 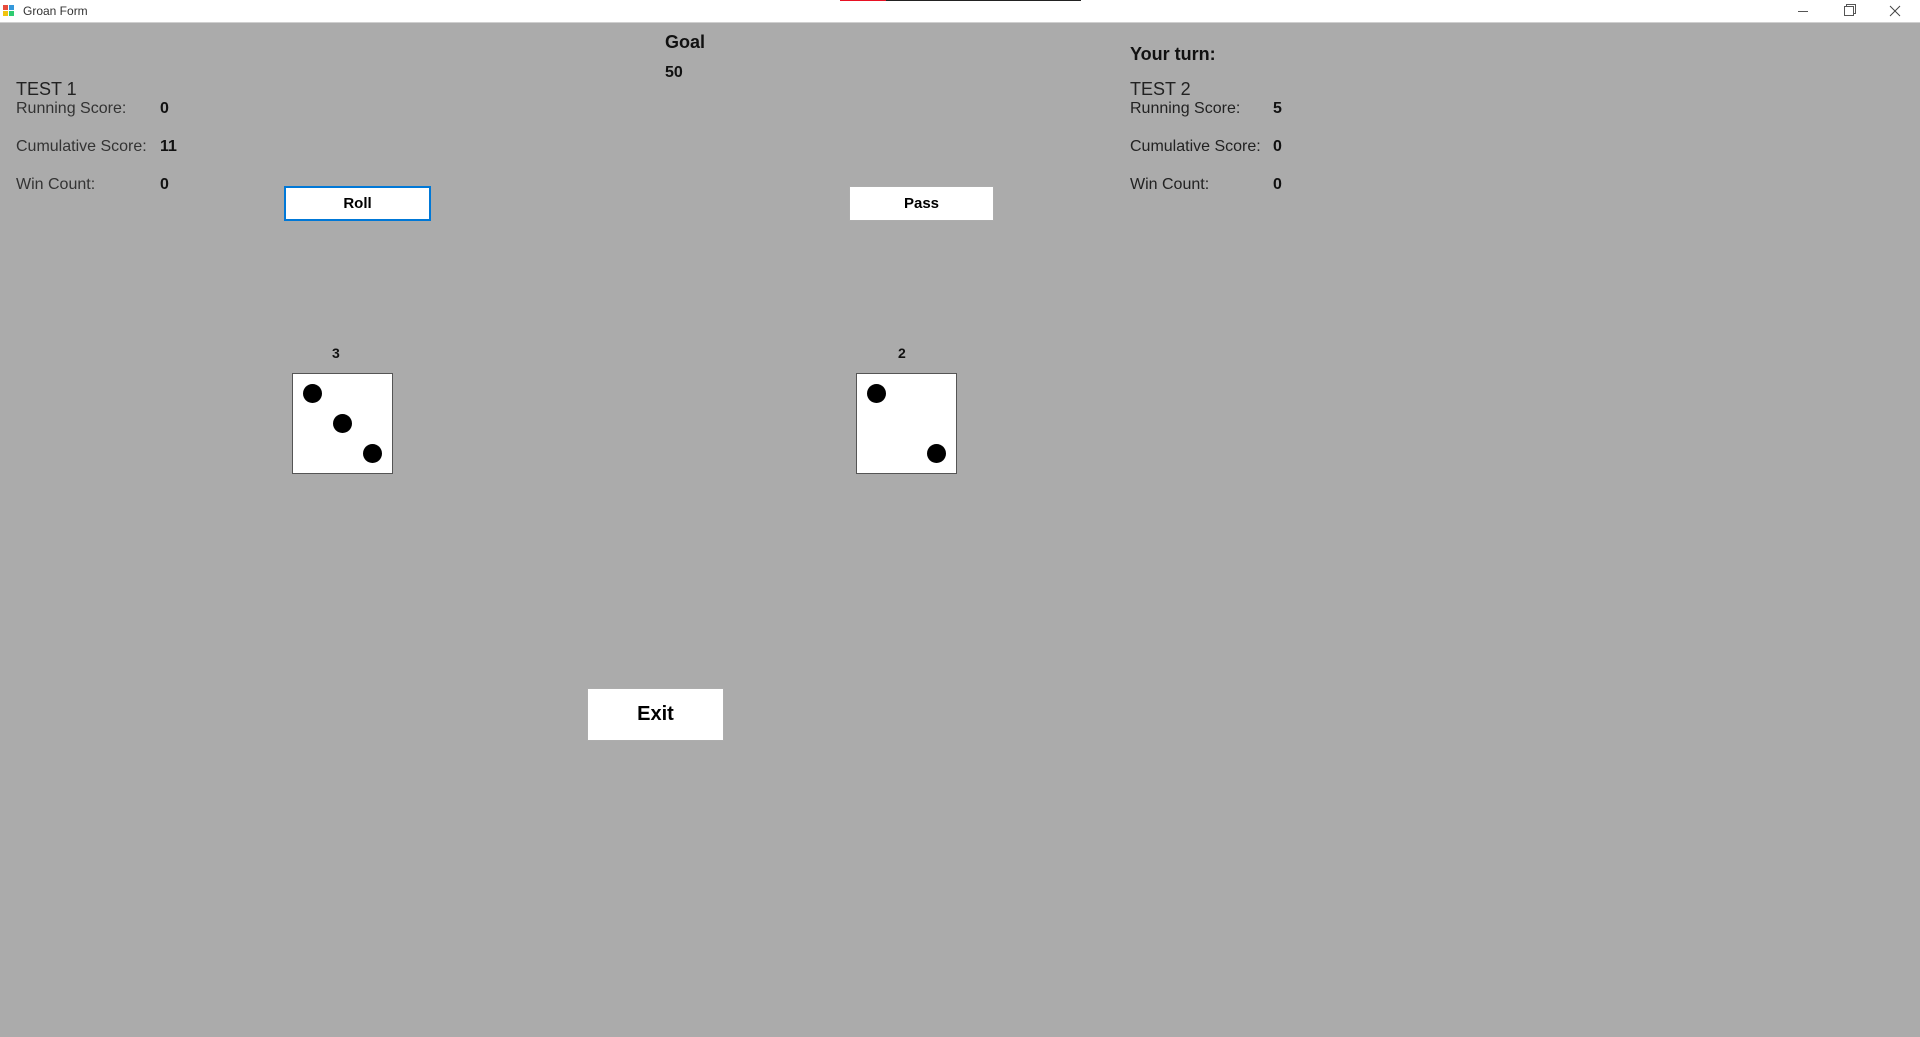 What do you see at coordinates (1277, 184) in the screenshot?
I see `player2-wins-value: 0` at bounding box center [1277, 184].